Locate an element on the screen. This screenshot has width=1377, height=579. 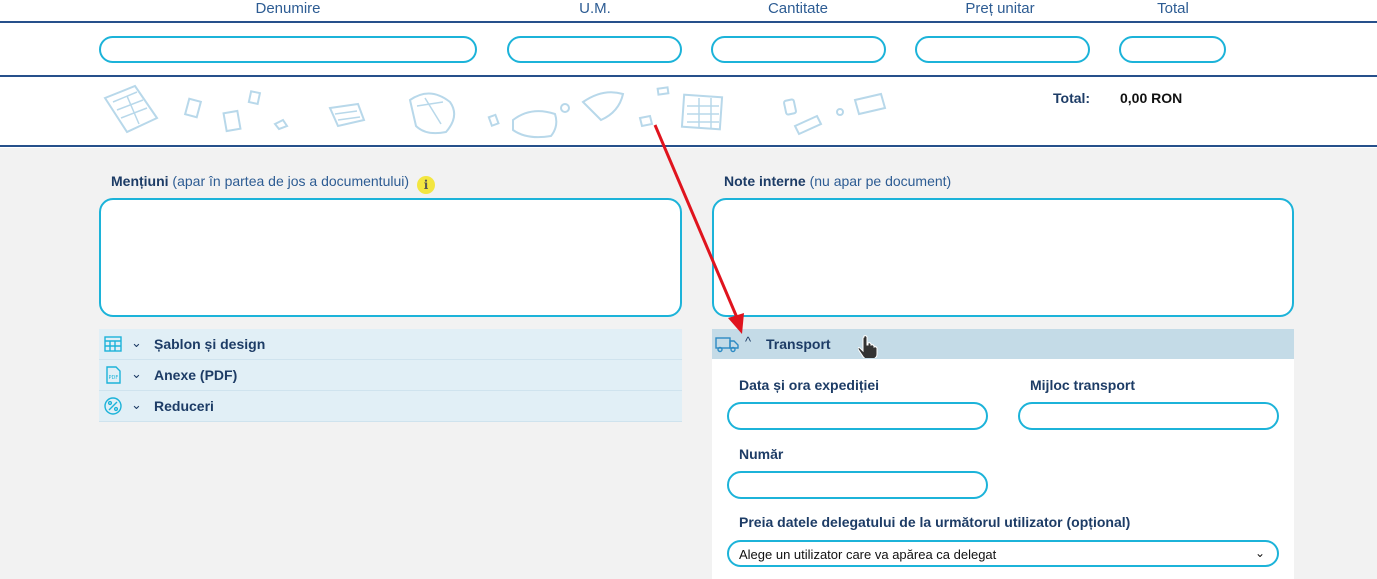
discount-icon is located at coordinates (113, 406).